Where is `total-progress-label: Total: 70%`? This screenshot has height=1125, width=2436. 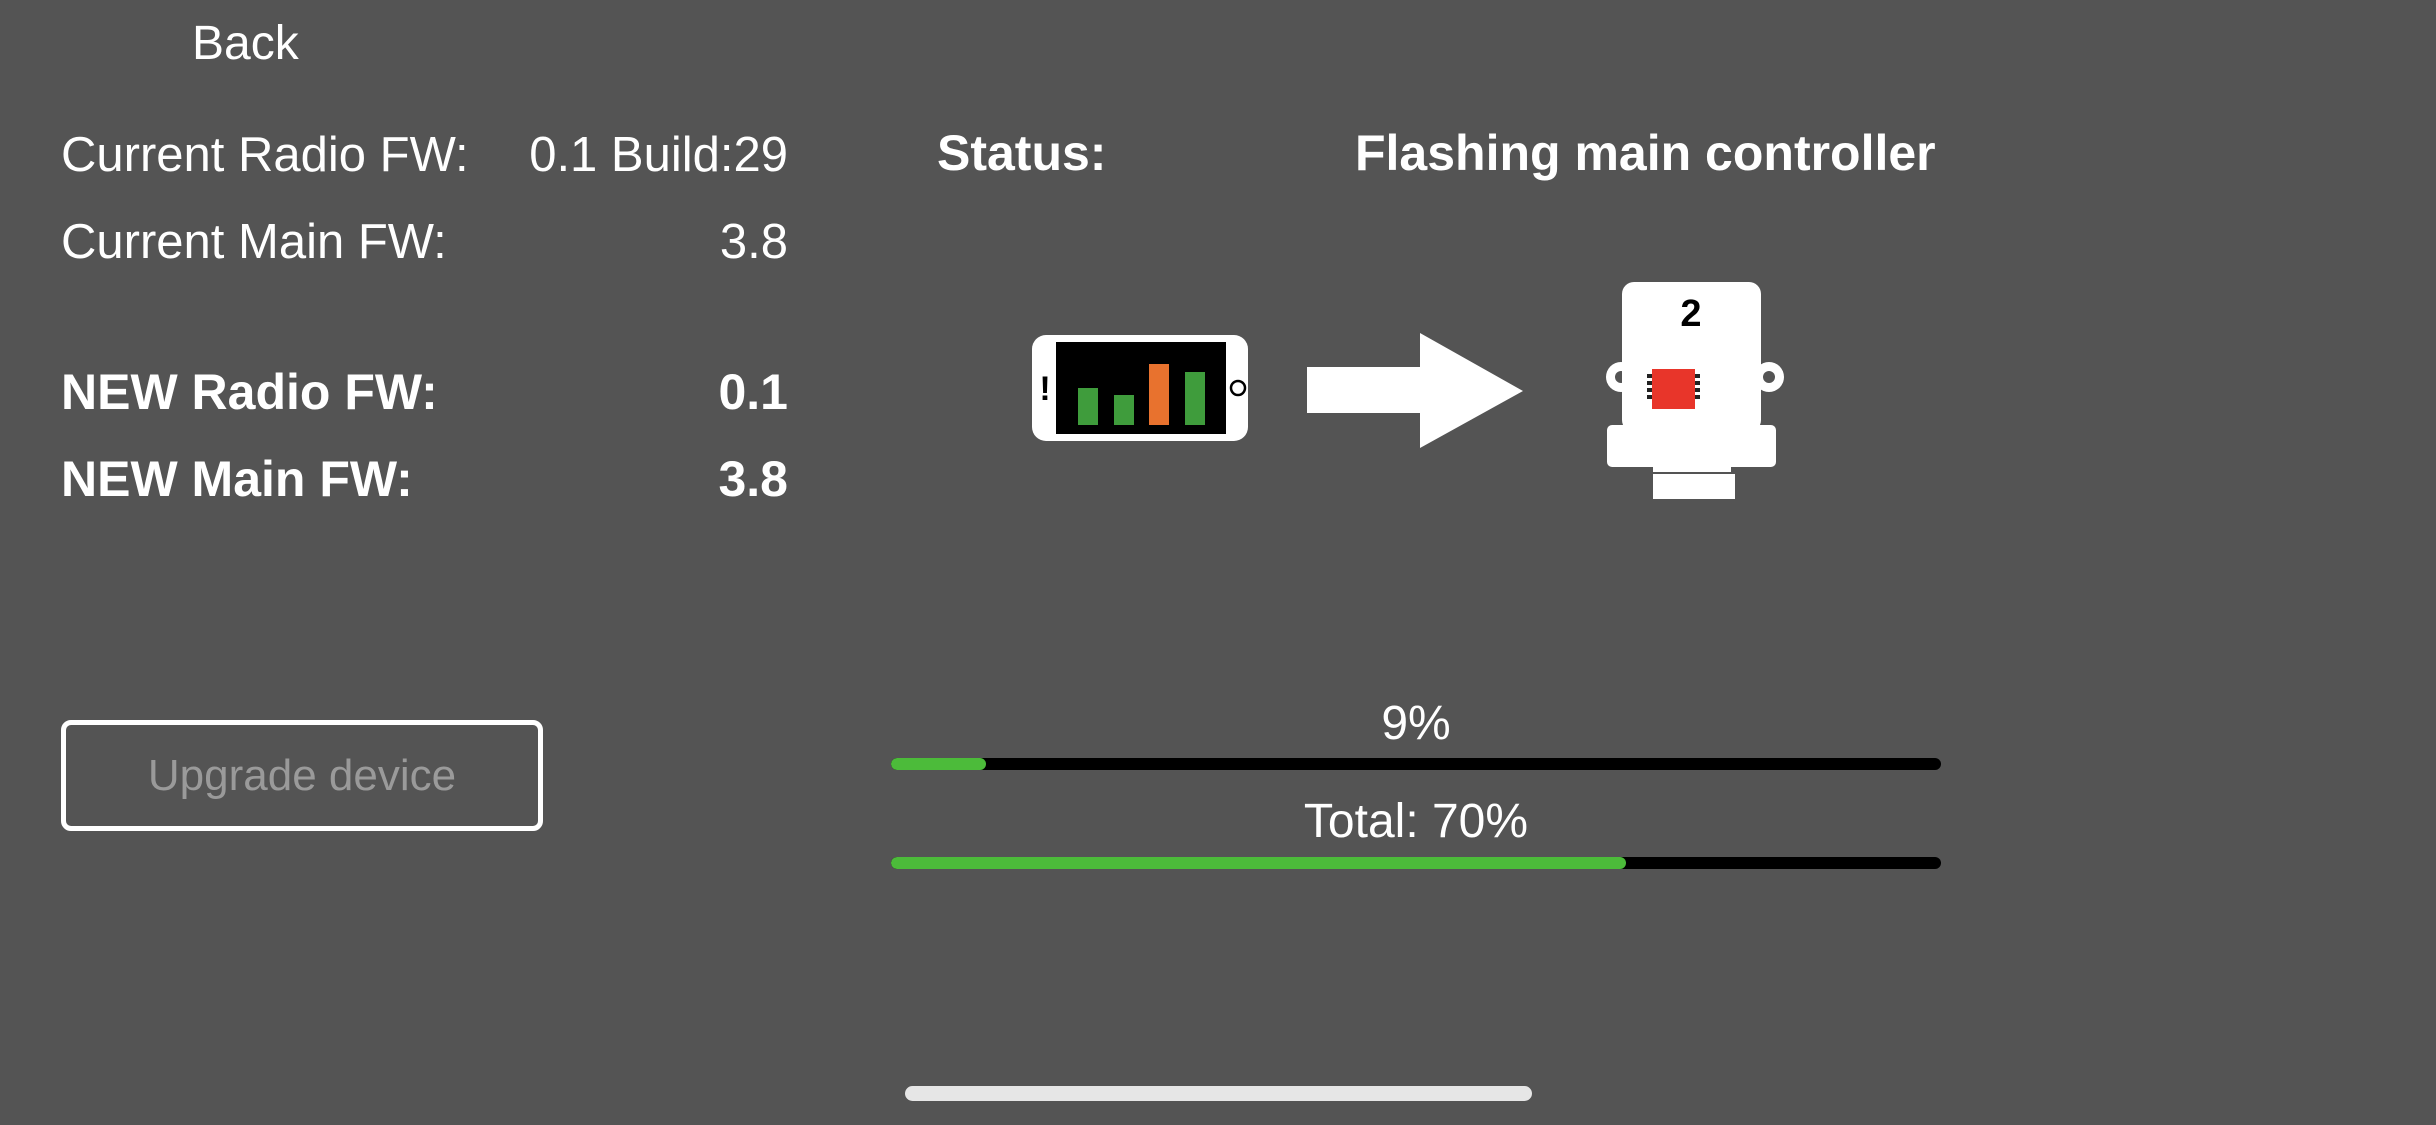 total-progress-label: Total: 70% is located at coordinates (1416, 821).